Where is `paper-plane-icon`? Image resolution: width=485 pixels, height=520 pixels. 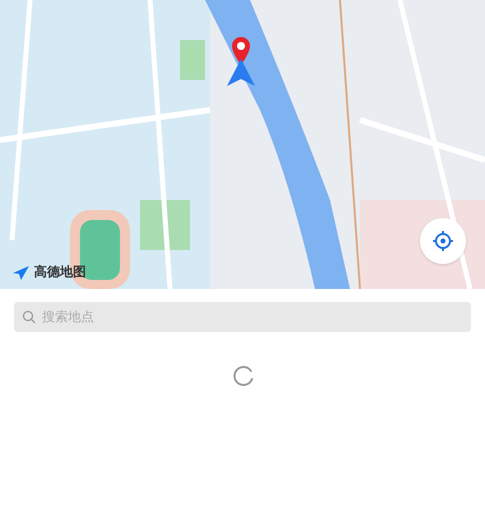 paper-plane-icon is located at coordinates (21, 272).